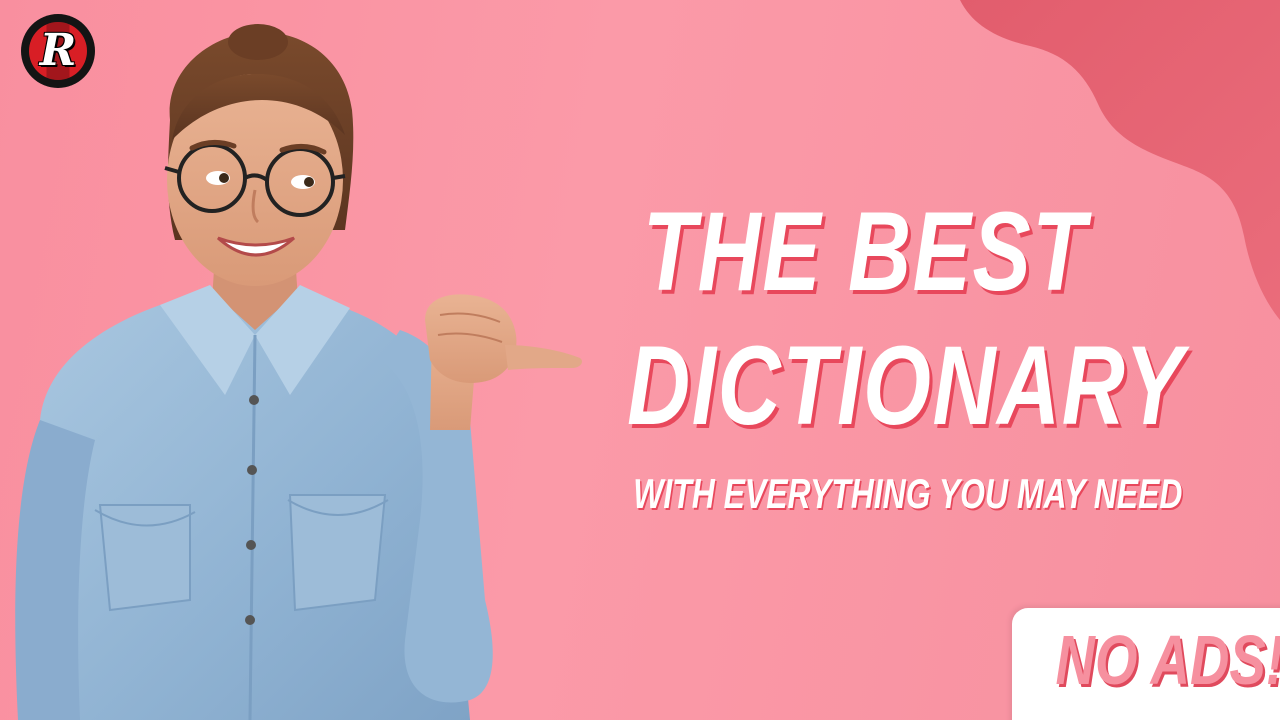 This screenshot has width=1280, height=720. I want to click on subheadline: WITH EVERYTHING YOU MAY NEED, so click(908, 493).